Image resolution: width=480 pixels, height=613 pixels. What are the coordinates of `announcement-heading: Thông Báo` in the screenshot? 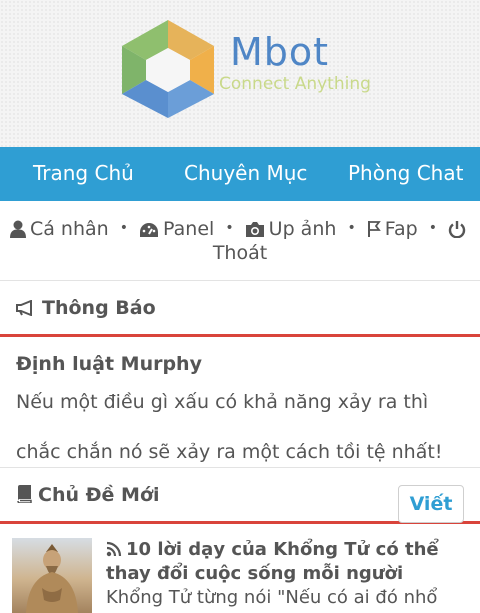 It's located at (86, 308).